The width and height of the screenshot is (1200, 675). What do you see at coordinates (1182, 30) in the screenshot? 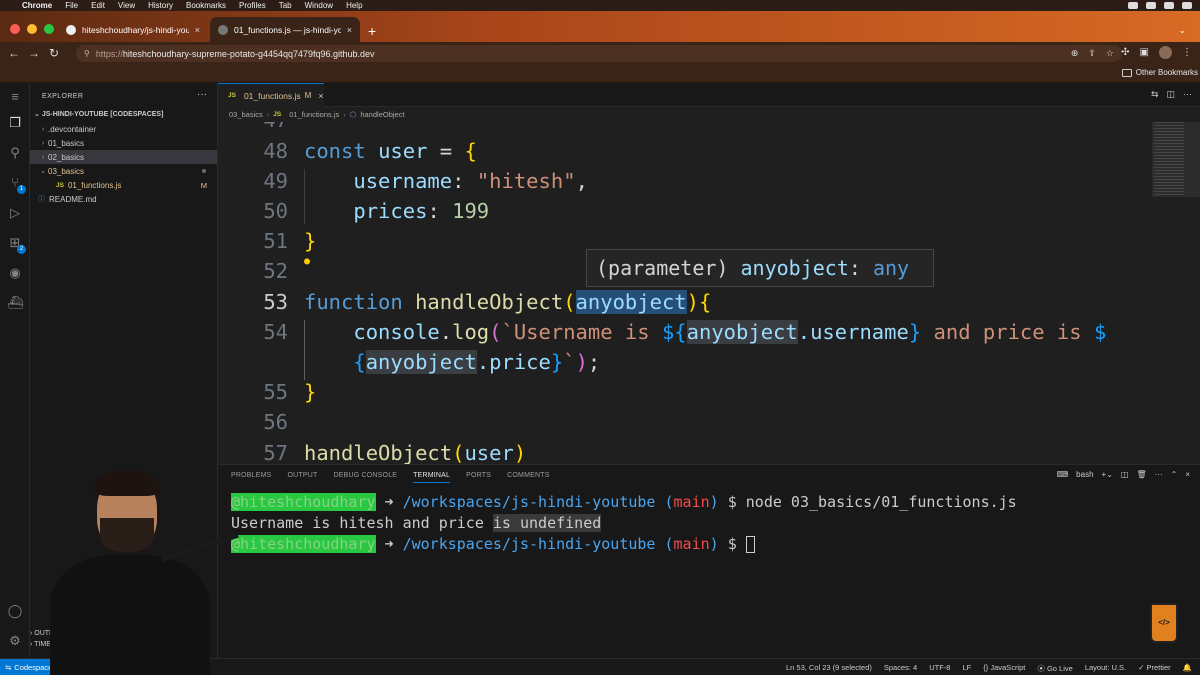
I see `tab-search-icon: ⌄` at bounding box center [1182, 30].